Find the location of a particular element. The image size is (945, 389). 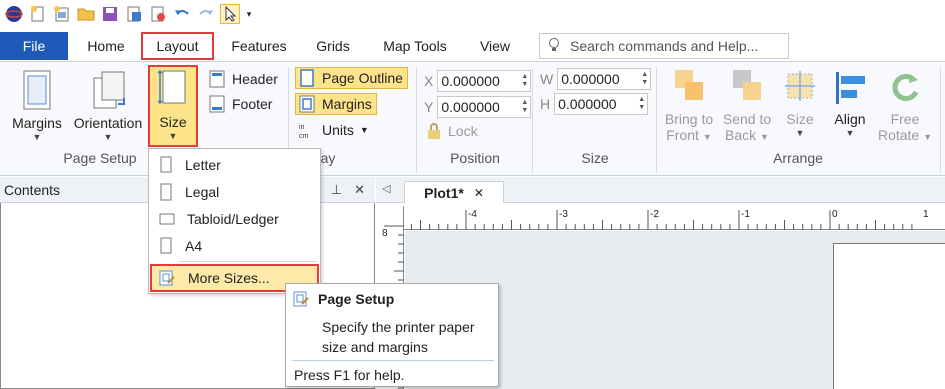

header-button: Header is located at coordinates (243, 79).